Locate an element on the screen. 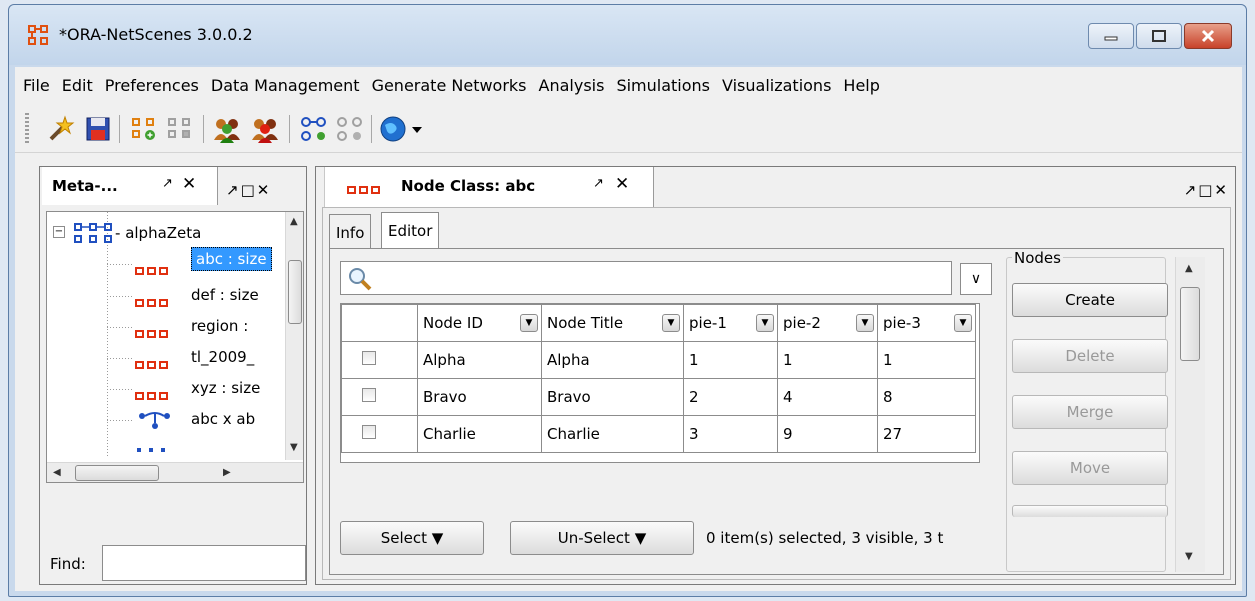  tree-item: abc x ab is located at coordinates (196, 420).